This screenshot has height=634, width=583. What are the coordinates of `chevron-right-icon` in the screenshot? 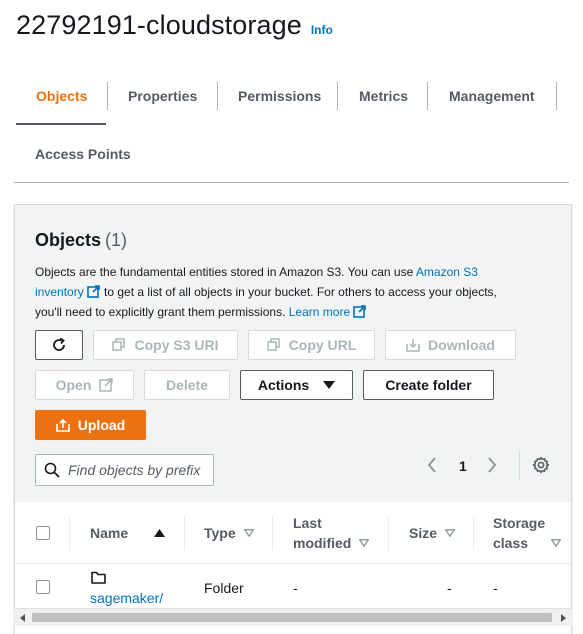 It's located at (492, 465).